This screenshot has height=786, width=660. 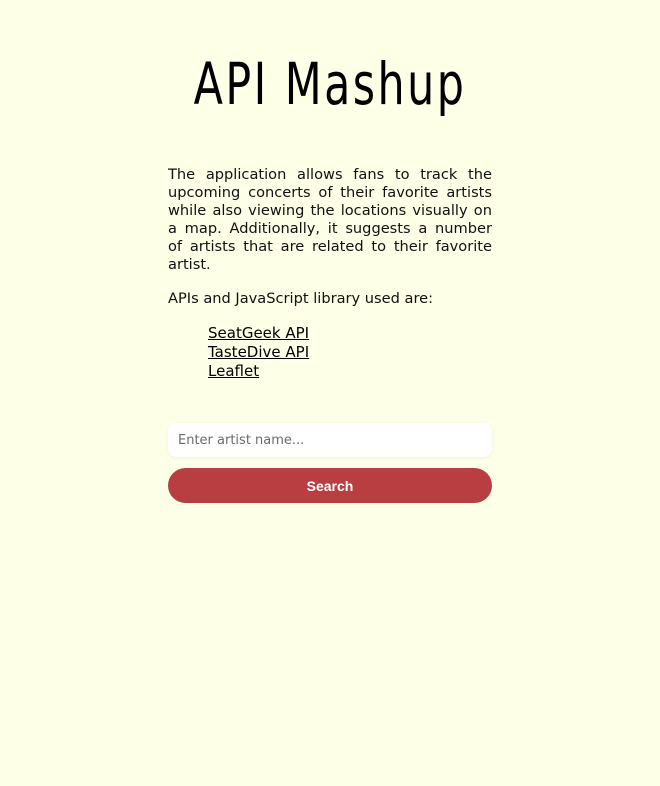 I want to click on api-list-item: Leaflet, so click(x=350, y=371).